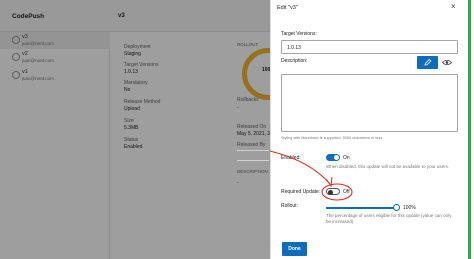 The image size is (474, 259). Describe the element at coordinates (468, 129) in the screenshot. I see `edge-bar` at that location.